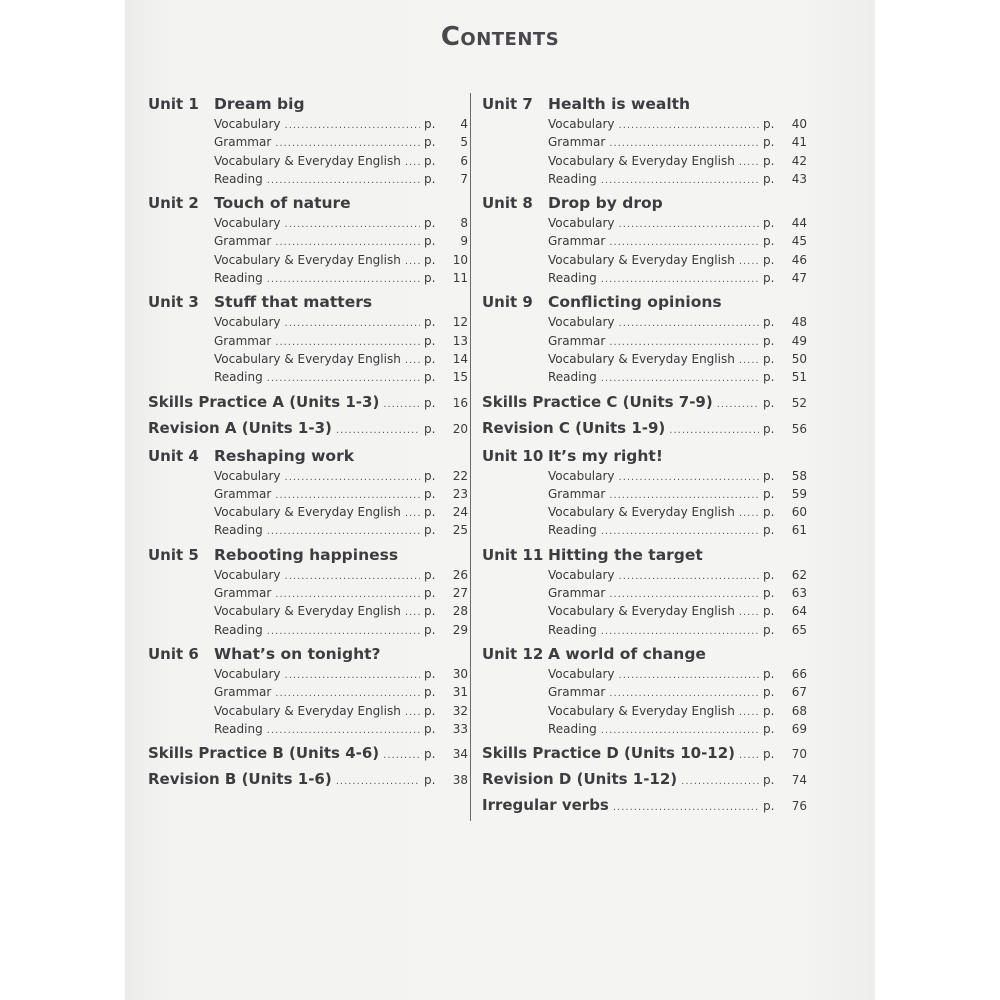 This screenshot has width=1000, height=1000. What do you see at coordinates (644, 577) in the screenshot?
I see `contents-entry: Vocabulary p. 62` at bounding box center [644, 577].